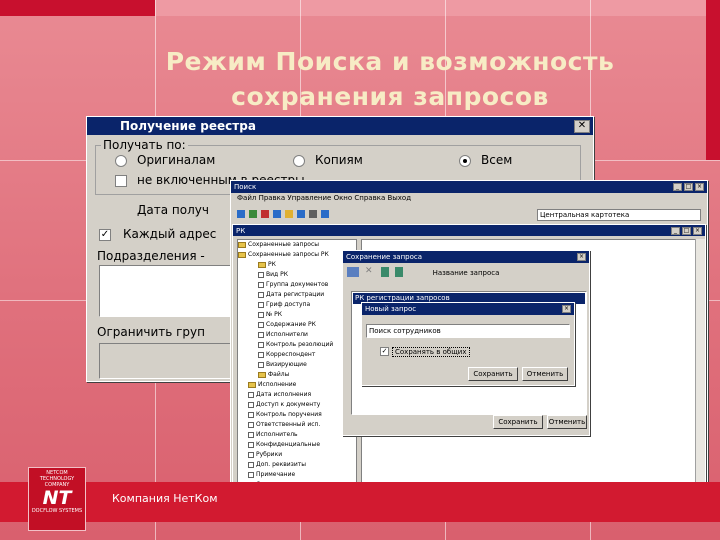 This screenshot has width=720, height=540. Describe the element at coordinates (241, 230) in the screenshot. I see `rk-title: РК` at that location.